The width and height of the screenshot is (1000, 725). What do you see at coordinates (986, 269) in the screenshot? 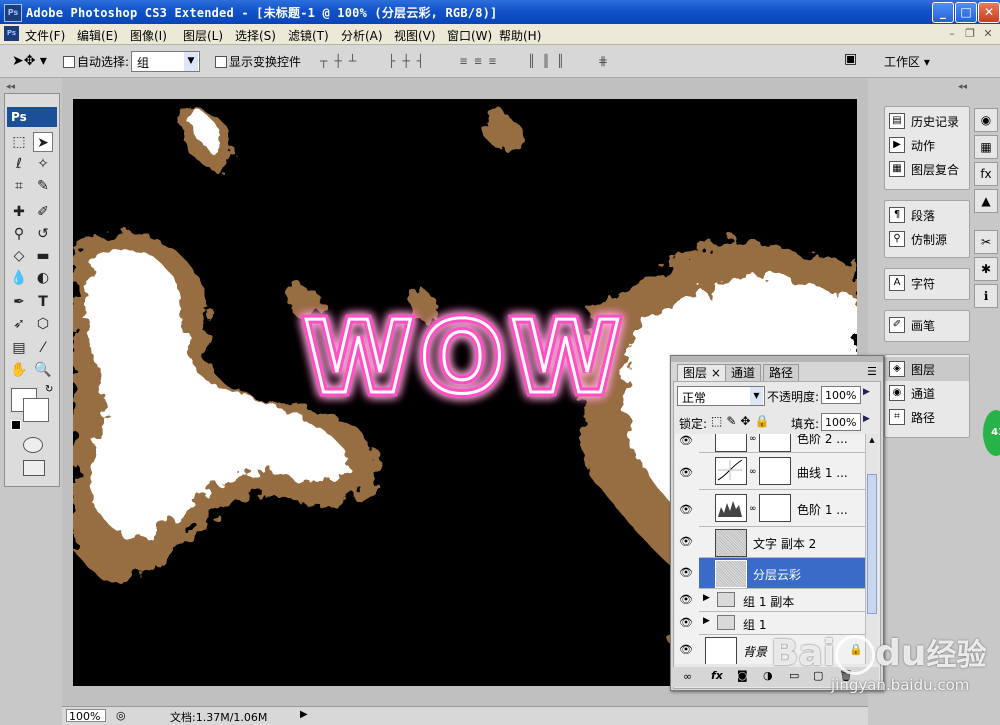
I see `animation-icon: ✱` at bounding box center [986, 269].